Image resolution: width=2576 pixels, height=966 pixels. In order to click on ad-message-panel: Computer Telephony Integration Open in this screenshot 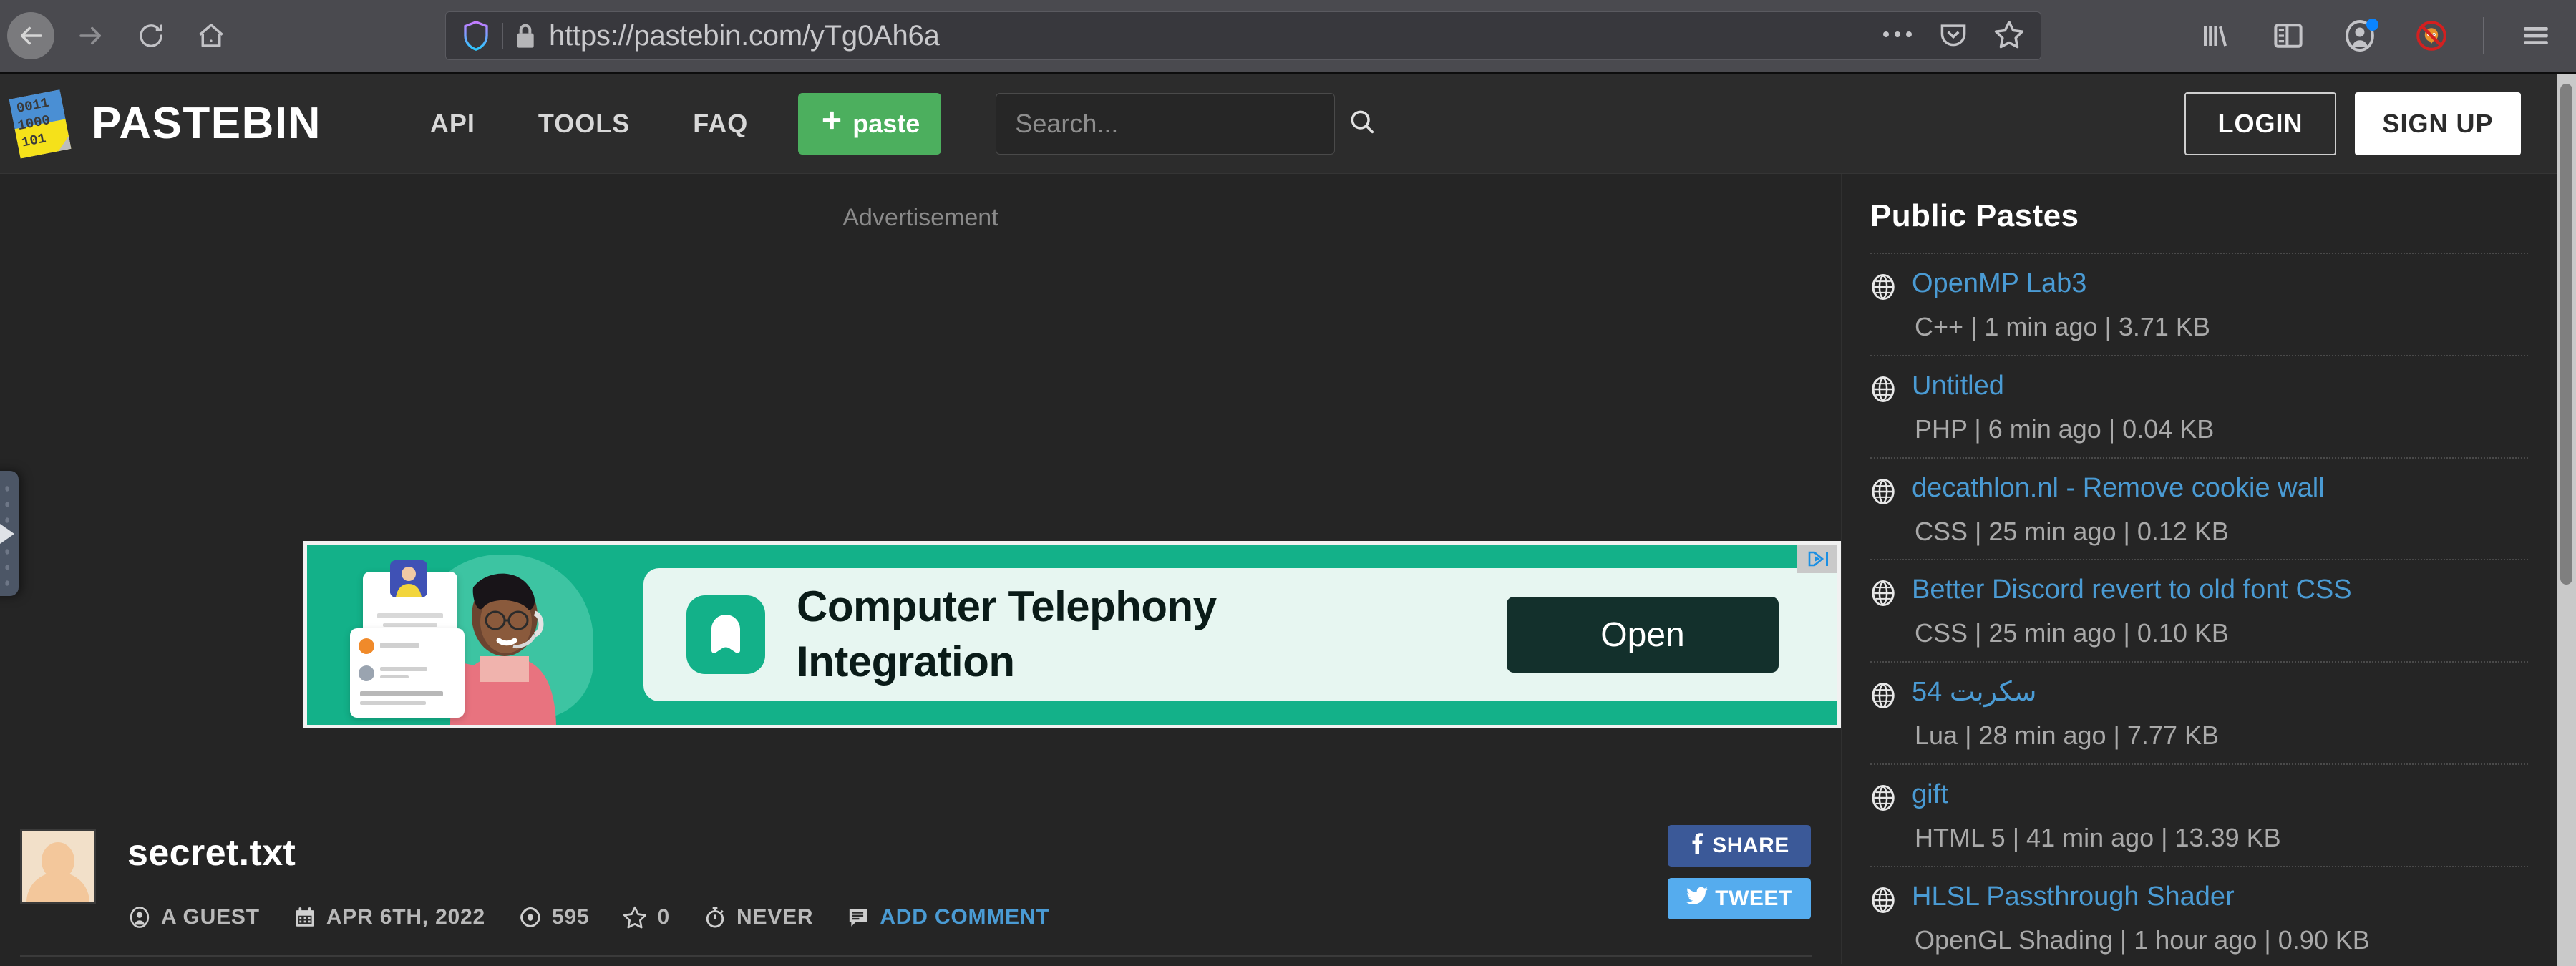, I will do `click(1240, 634)`.